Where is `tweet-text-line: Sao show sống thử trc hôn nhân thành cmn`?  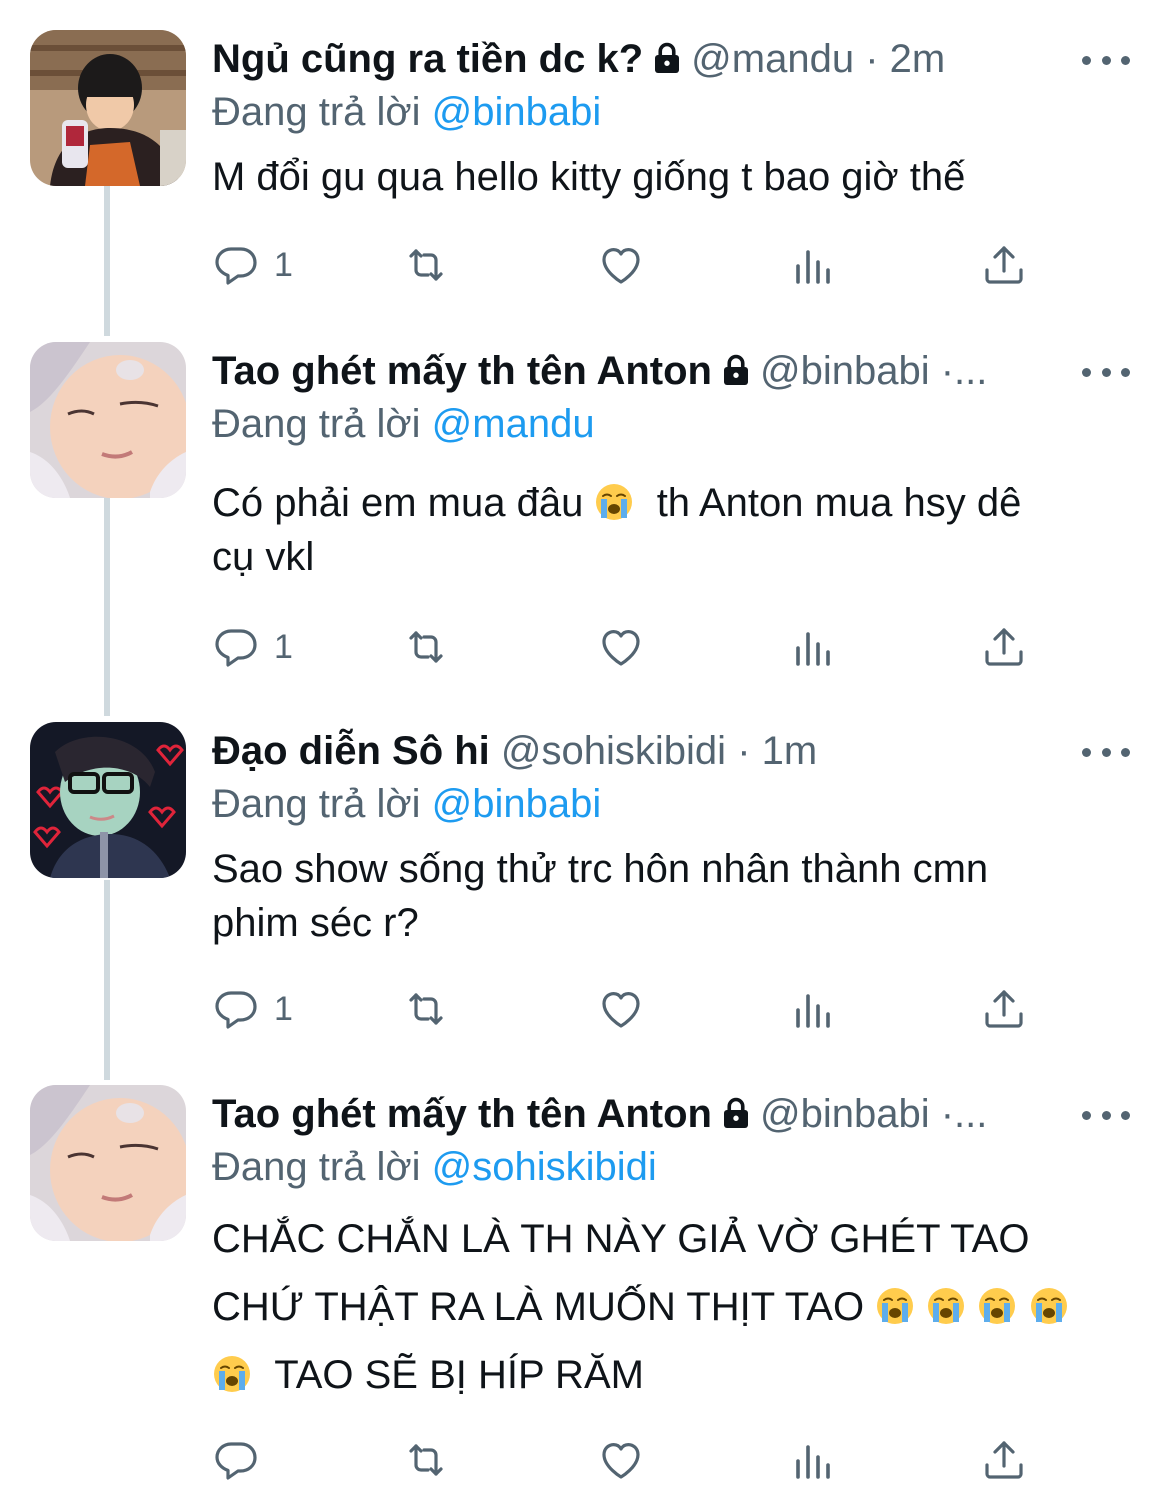 tweet-text-line: Sao show sống thử trc hôn nhân thành cmn is located at coordinates (600, 869).